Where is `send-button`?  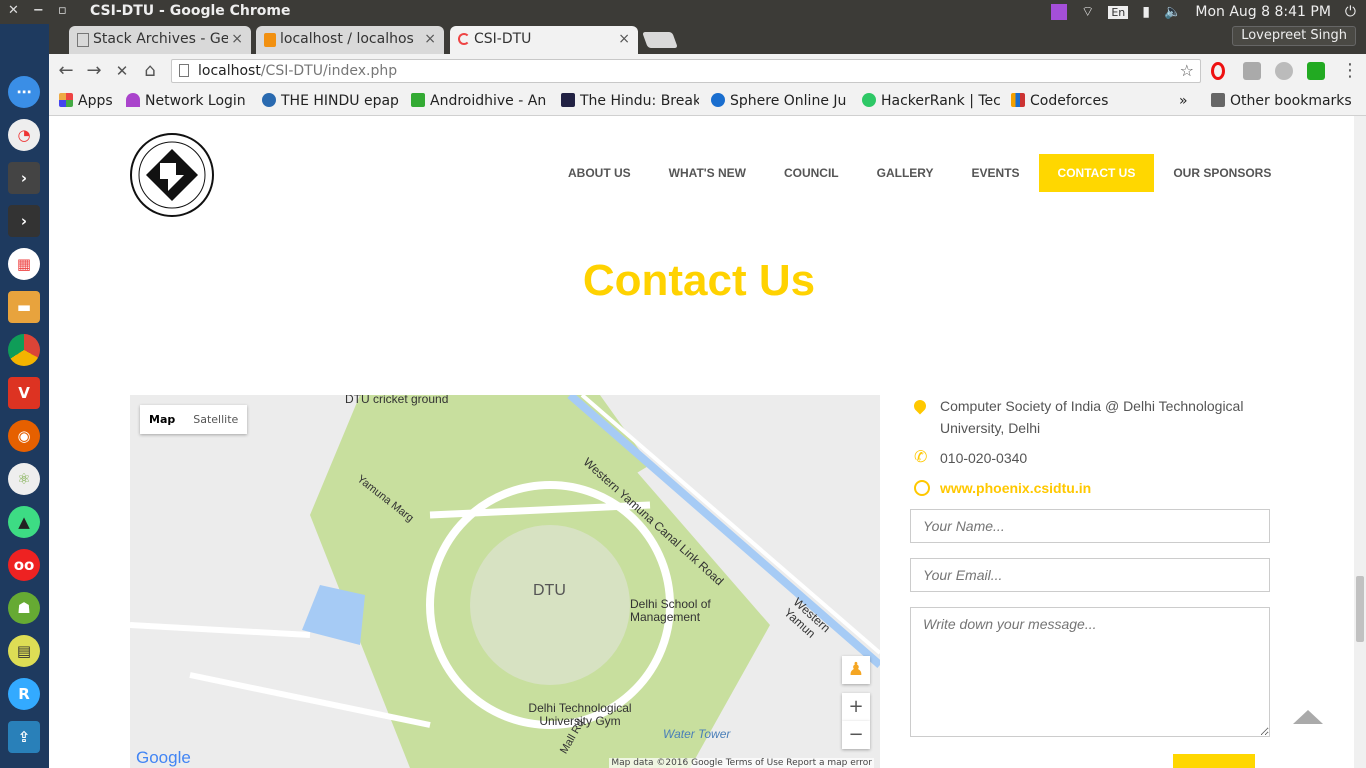 send-button is located at coordinates (1214, 761).